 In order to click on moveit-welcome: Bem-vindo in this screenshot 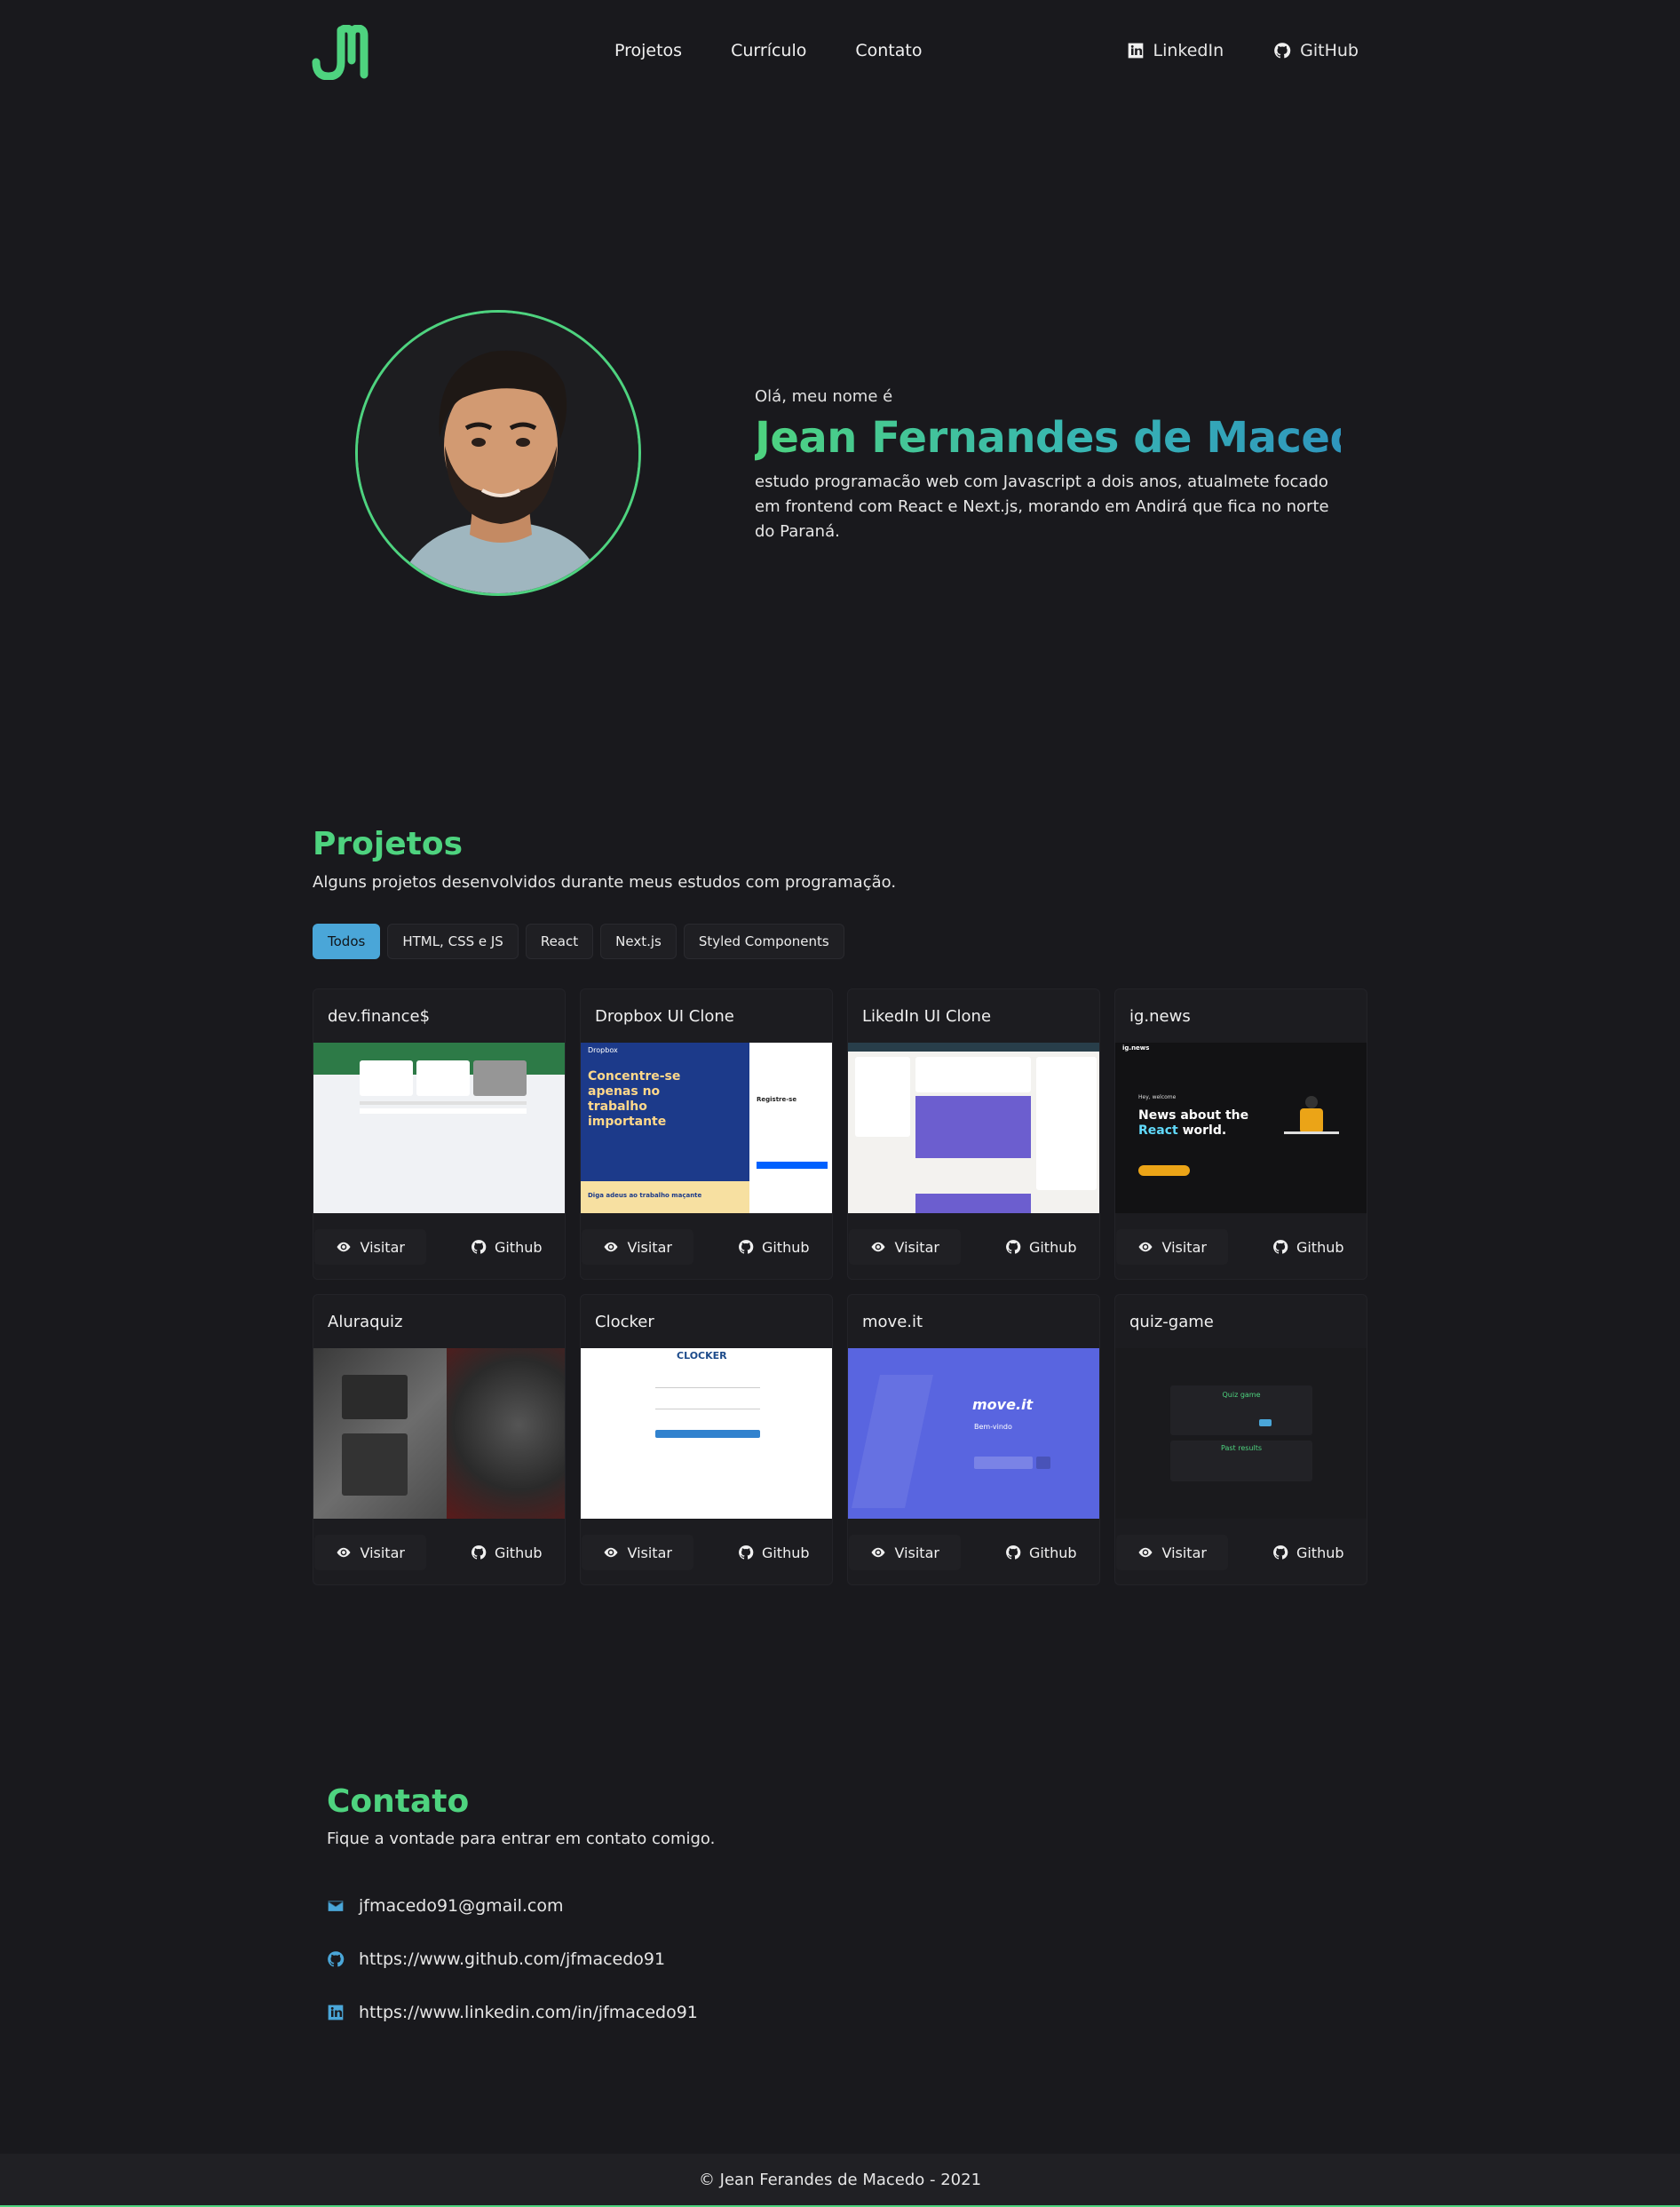, I will do `click(993, 1427)`.